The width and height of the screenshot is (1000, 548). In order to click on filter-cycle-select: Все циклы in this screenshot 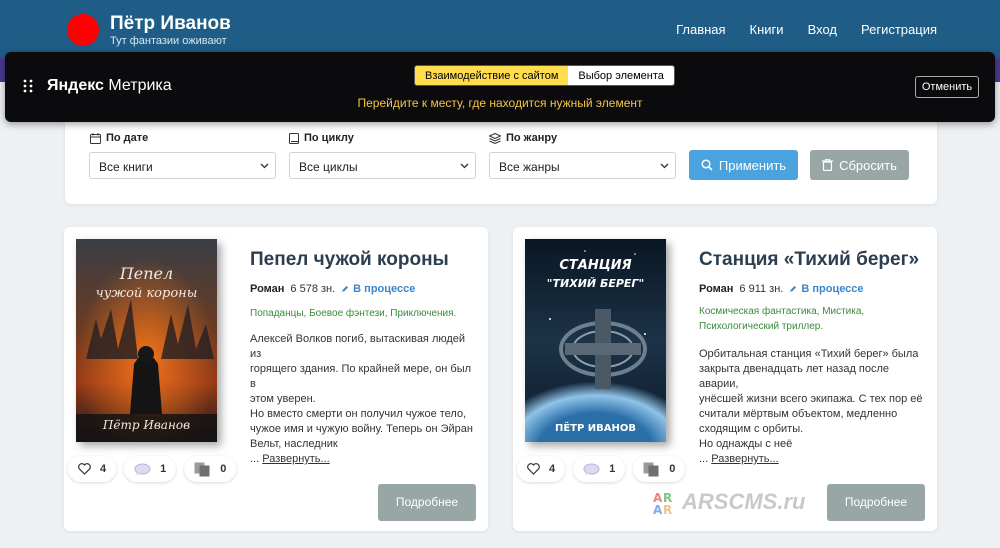, I will do `click(382, 165)`.